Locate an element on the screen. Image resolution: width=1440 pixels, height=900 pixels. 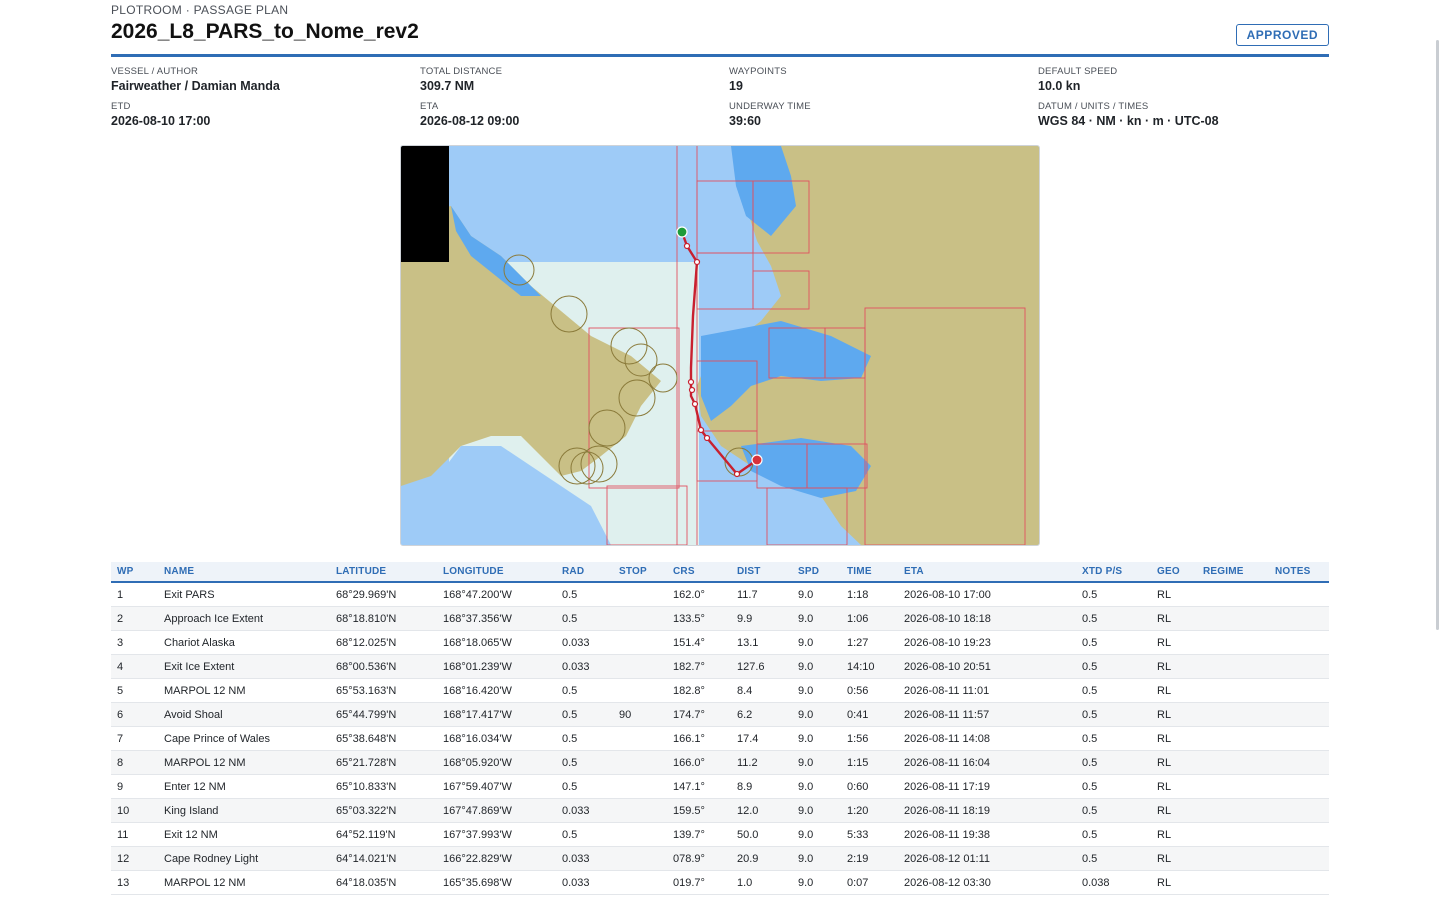
cell-dist: 11.2 is located at coordinates (761, 762).